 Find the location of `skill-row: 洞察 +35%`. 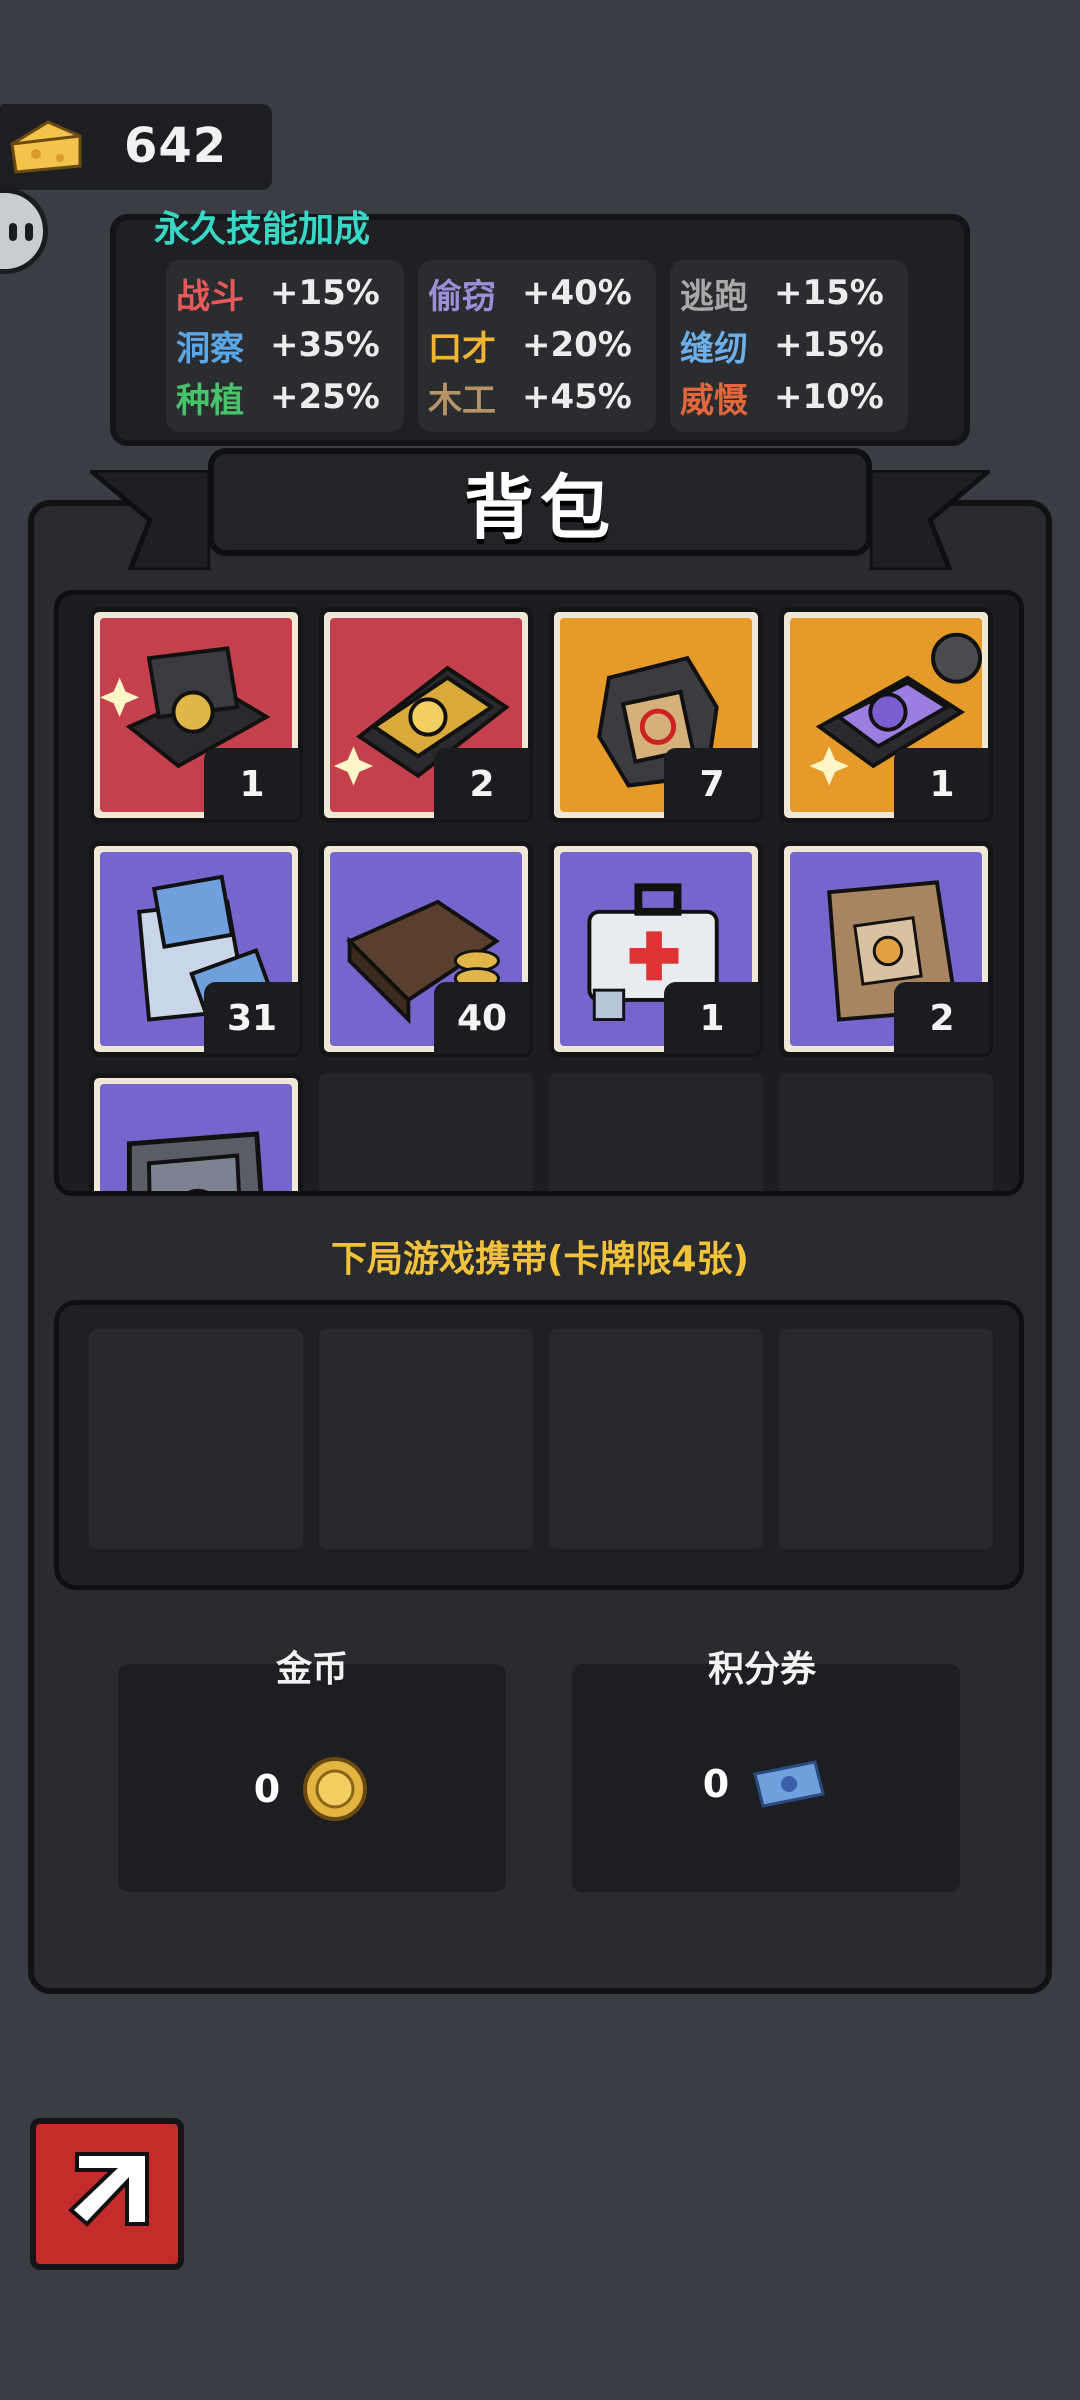

skill-row: 洞察 +35% is located at coordinates (278, 345).